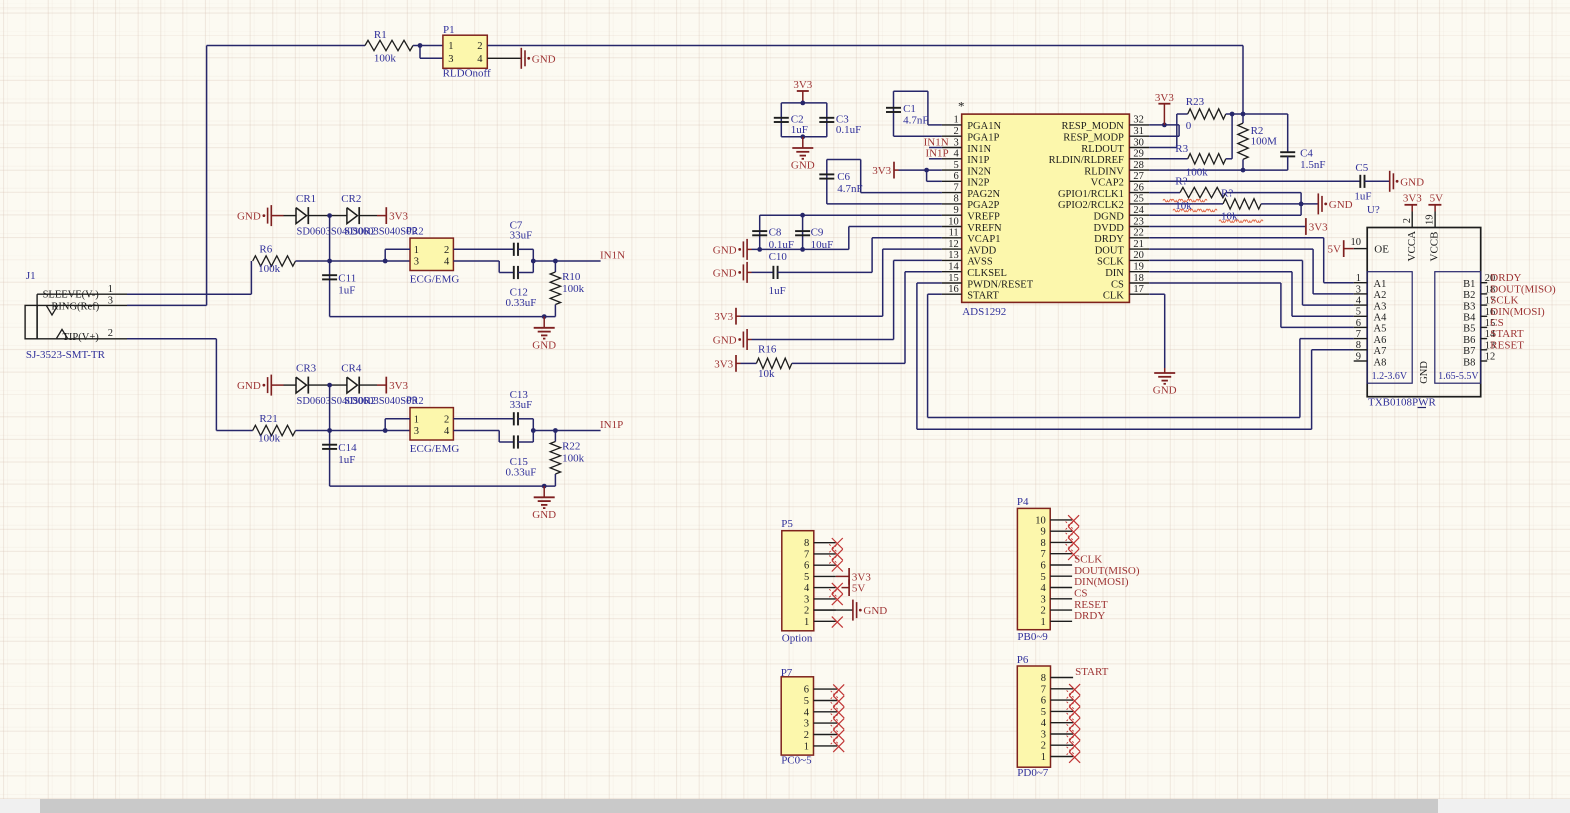 The height and width of the screenshot is (813, 1570). What do you see at coordinates (987, 273) in the screenshot?
I see `svg-text: CLKSEL` at bounding box center [987, 273].